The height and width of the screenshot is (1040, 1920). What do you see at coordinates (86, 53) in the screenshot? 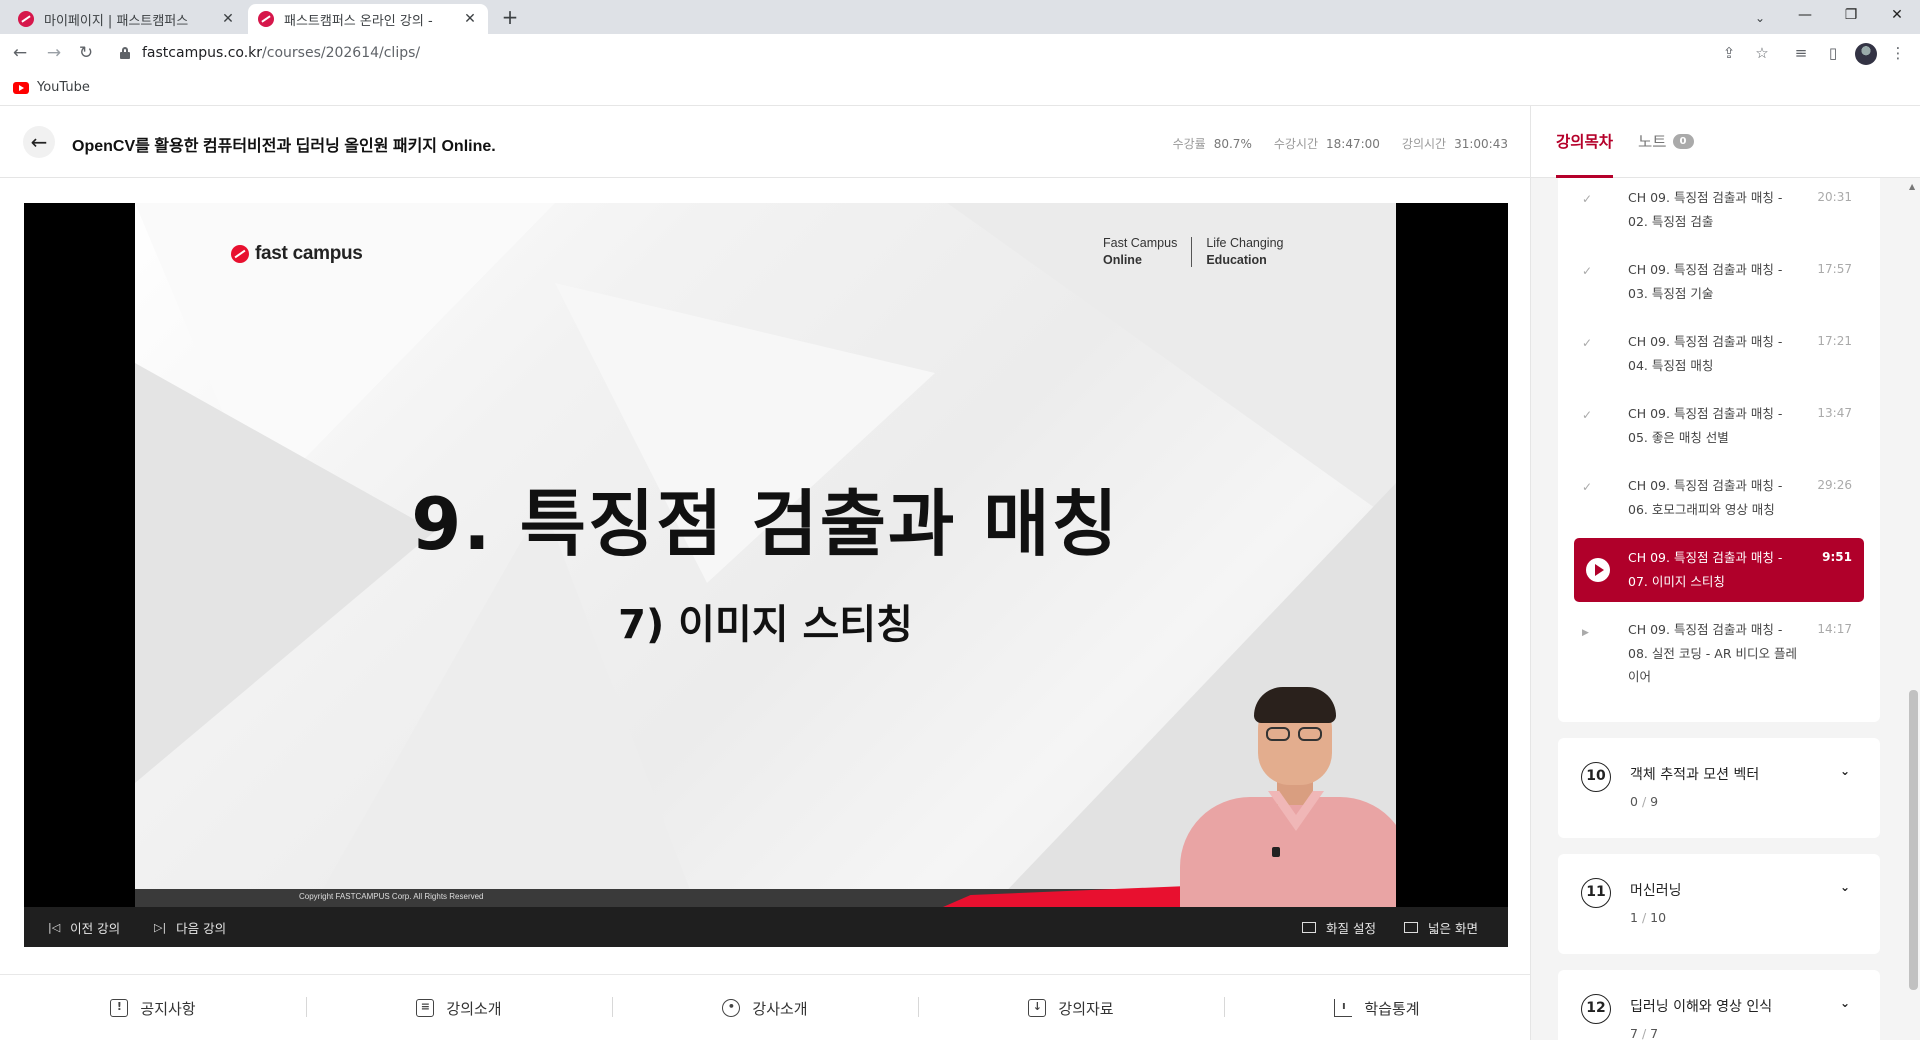
I see `reload-icon: ↻` at bounding box center [86, 53].